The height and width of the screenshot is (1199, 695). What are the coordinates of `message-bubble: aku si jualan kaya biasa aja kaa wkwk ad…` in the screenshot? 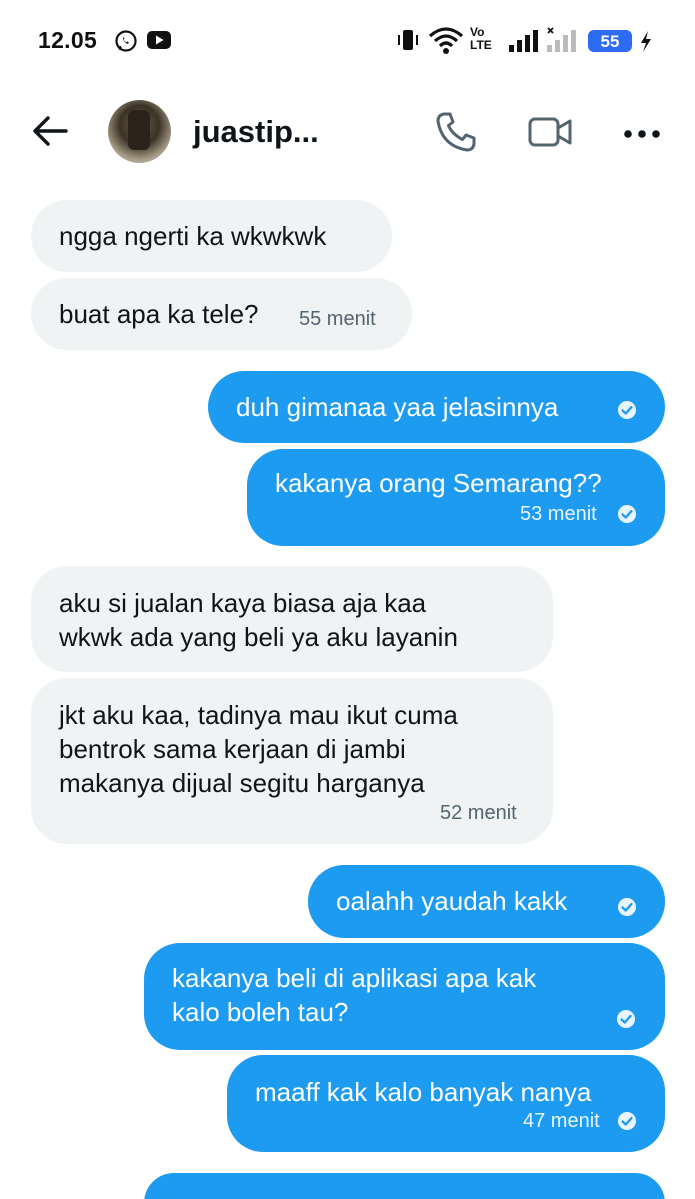 It's located at (292, 619).